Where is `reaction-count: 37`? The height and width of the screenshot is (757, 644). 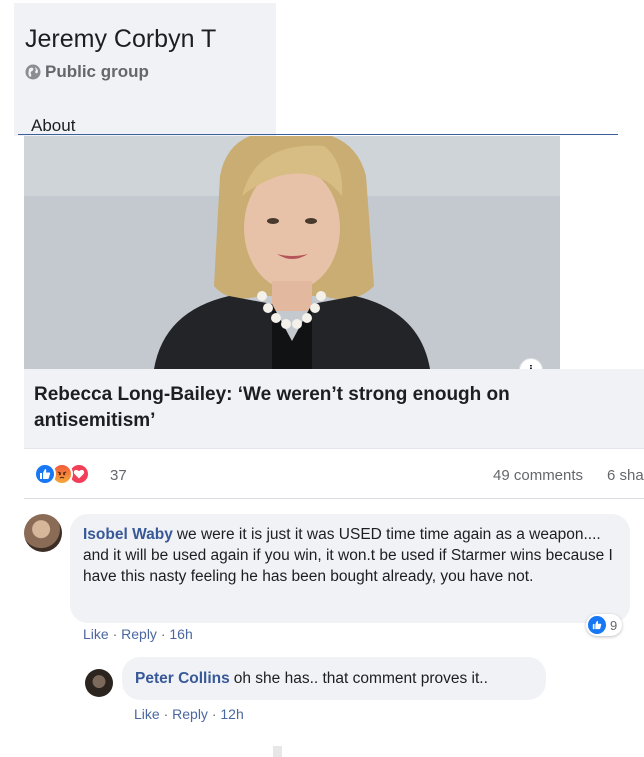
reaction-count: 37 is located at coordinates (118, 475).